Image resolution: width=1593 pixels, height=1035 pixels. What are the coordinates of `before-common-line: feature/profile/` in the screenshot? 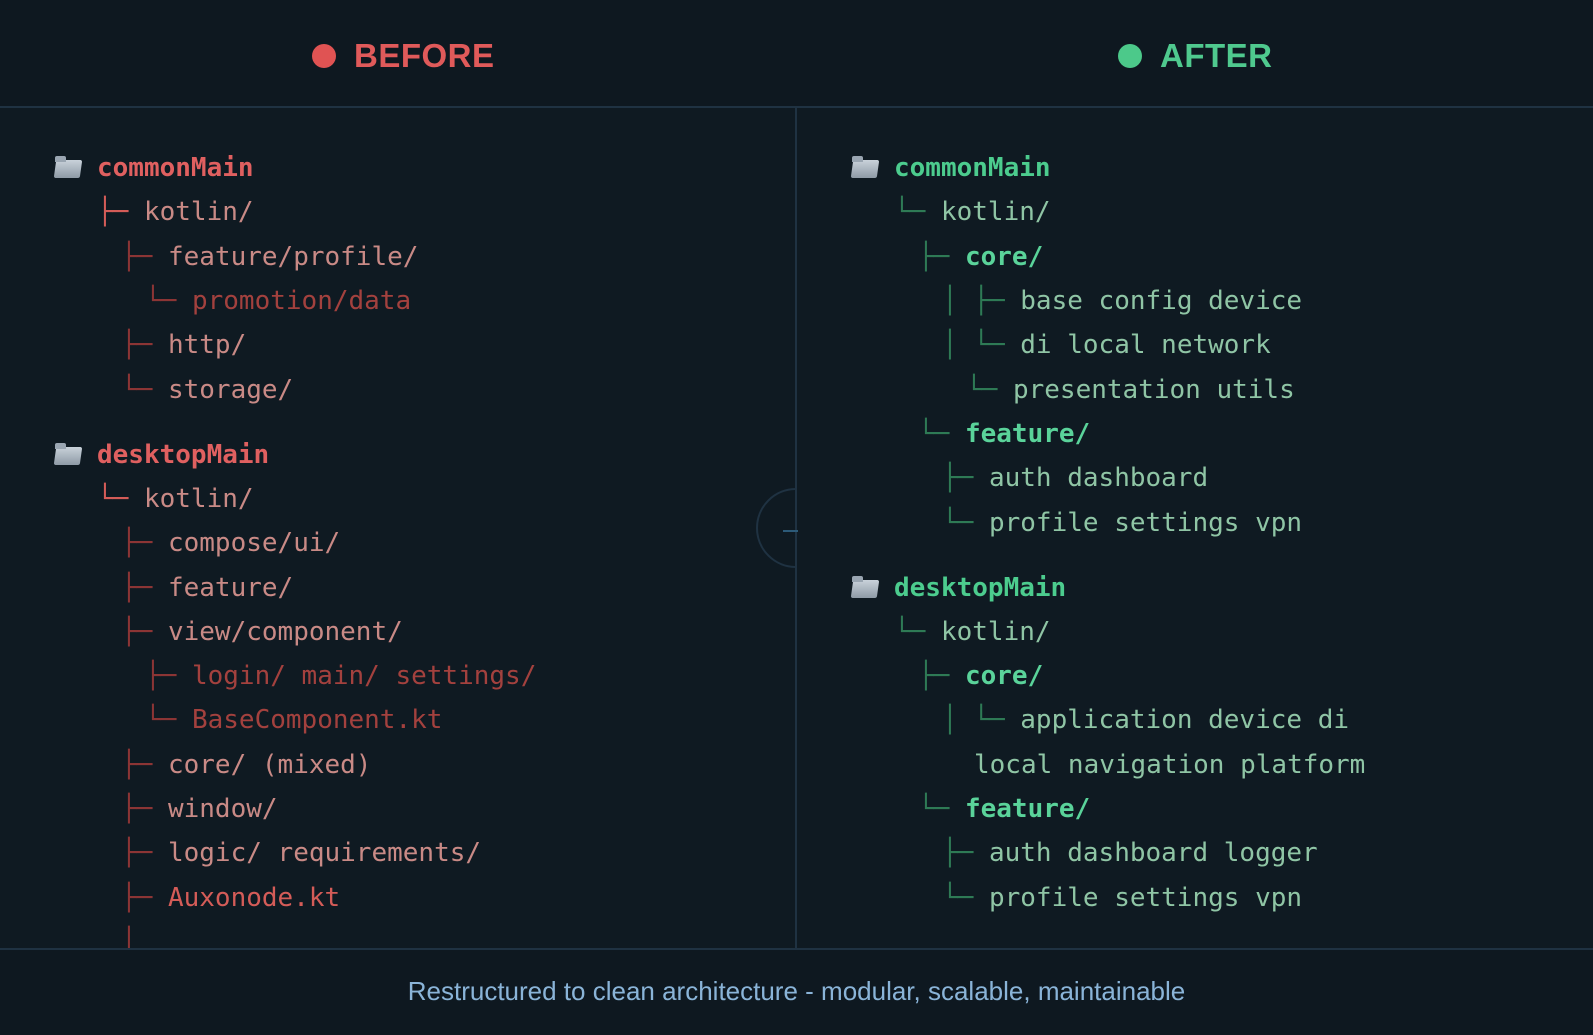 It's located at (293, 257).